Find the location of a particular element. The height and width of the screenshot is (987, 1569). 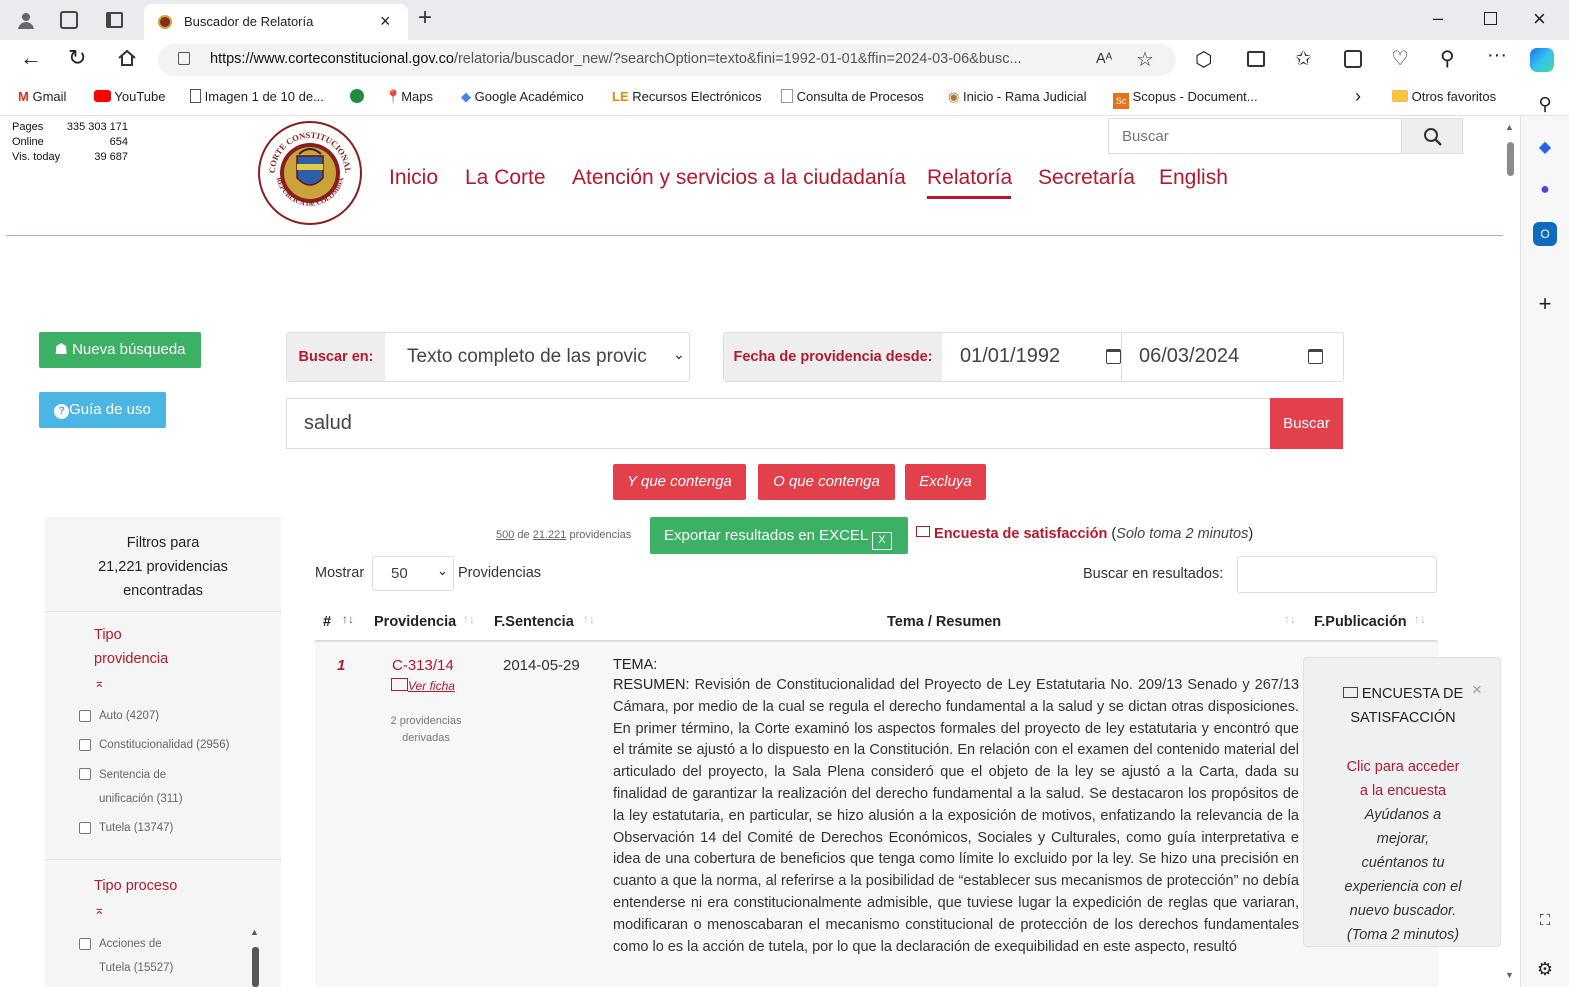

query-input: salud is located at coordinates (778, 423).